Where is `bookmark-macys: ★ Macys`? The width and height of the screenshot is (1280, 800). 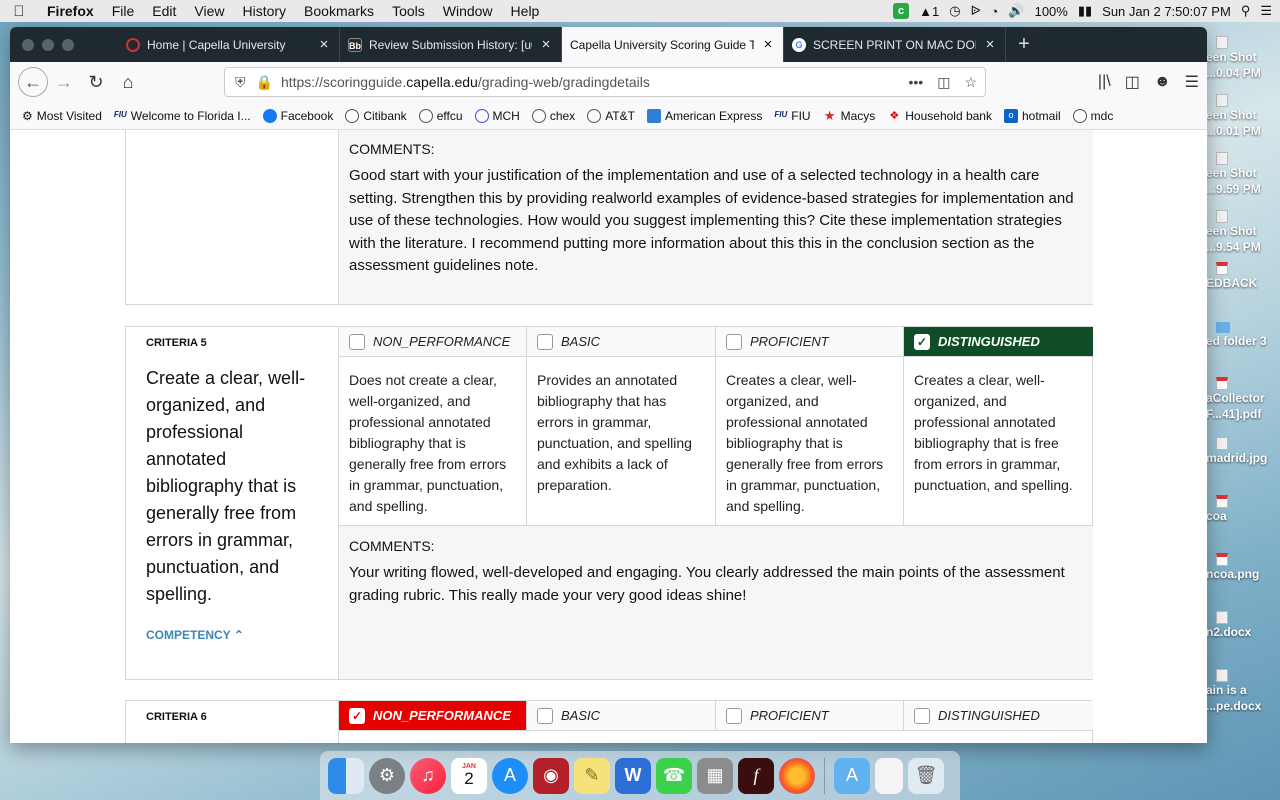 bookmark-macys: ★ Macys is located at coordinates (849, 115).